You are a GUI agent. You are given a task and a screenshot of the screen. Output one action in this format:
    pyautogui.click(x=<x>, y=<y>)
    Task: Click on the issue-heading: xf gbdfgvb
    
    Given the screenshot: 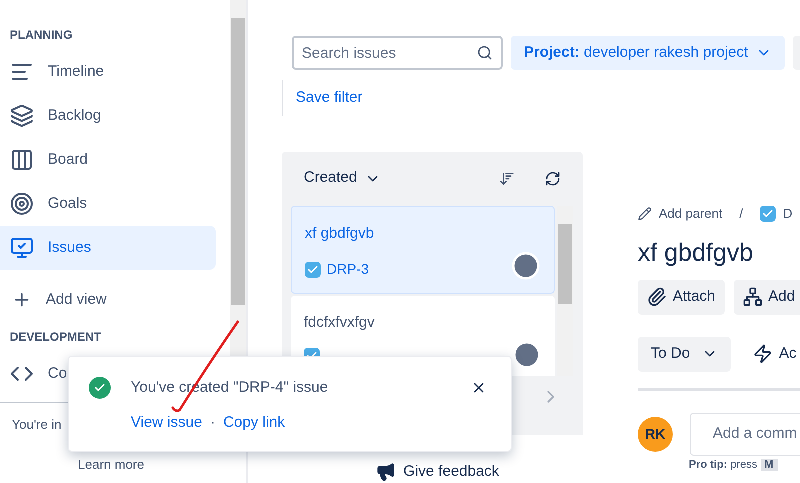 What is the action you would take?
    pyautogui.click(x=696, y=253)
    